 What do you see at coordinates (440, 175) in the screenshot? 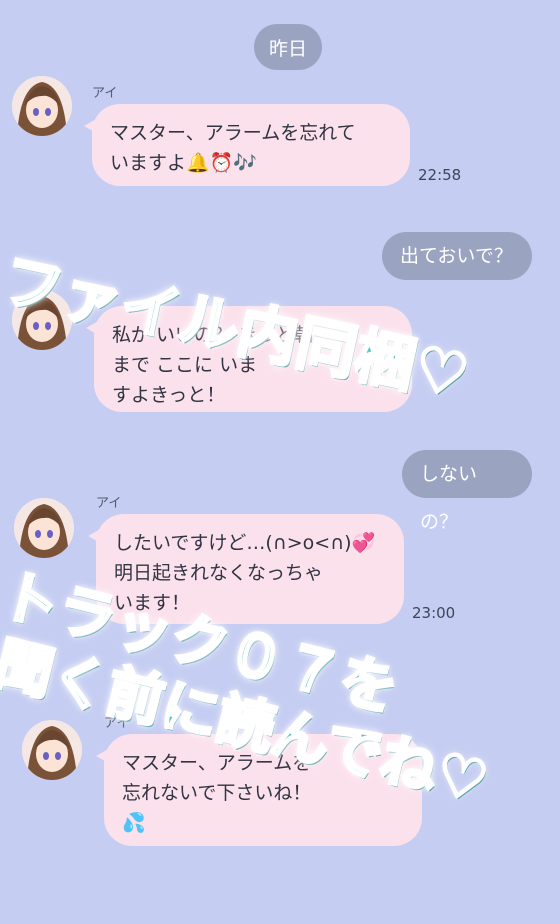
I see `message-time: 22:58` at bounding box center [440, 175].